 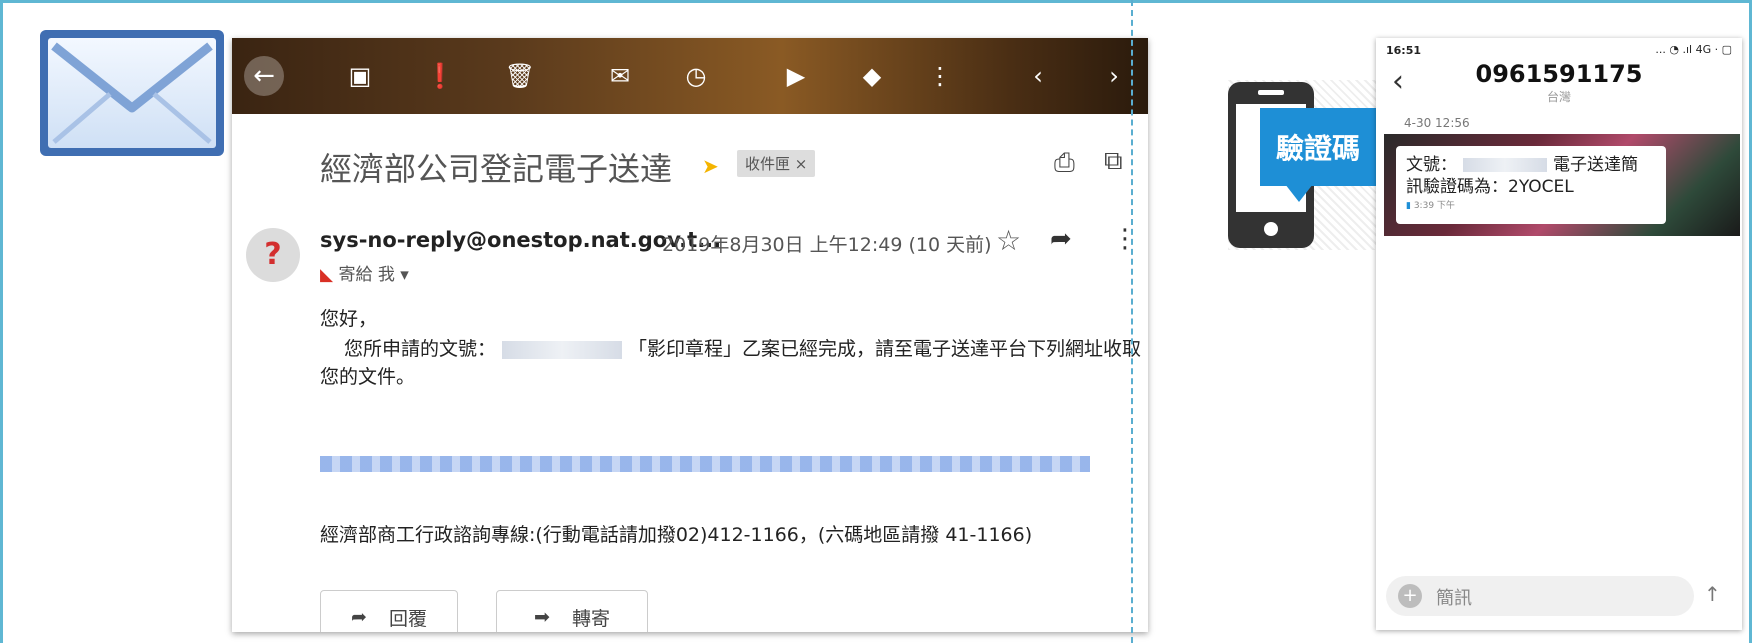 What do you see at coordinates (327, 275) in the screenshot?
I see `important-icon: ◣` at bounding box center [327, 275].